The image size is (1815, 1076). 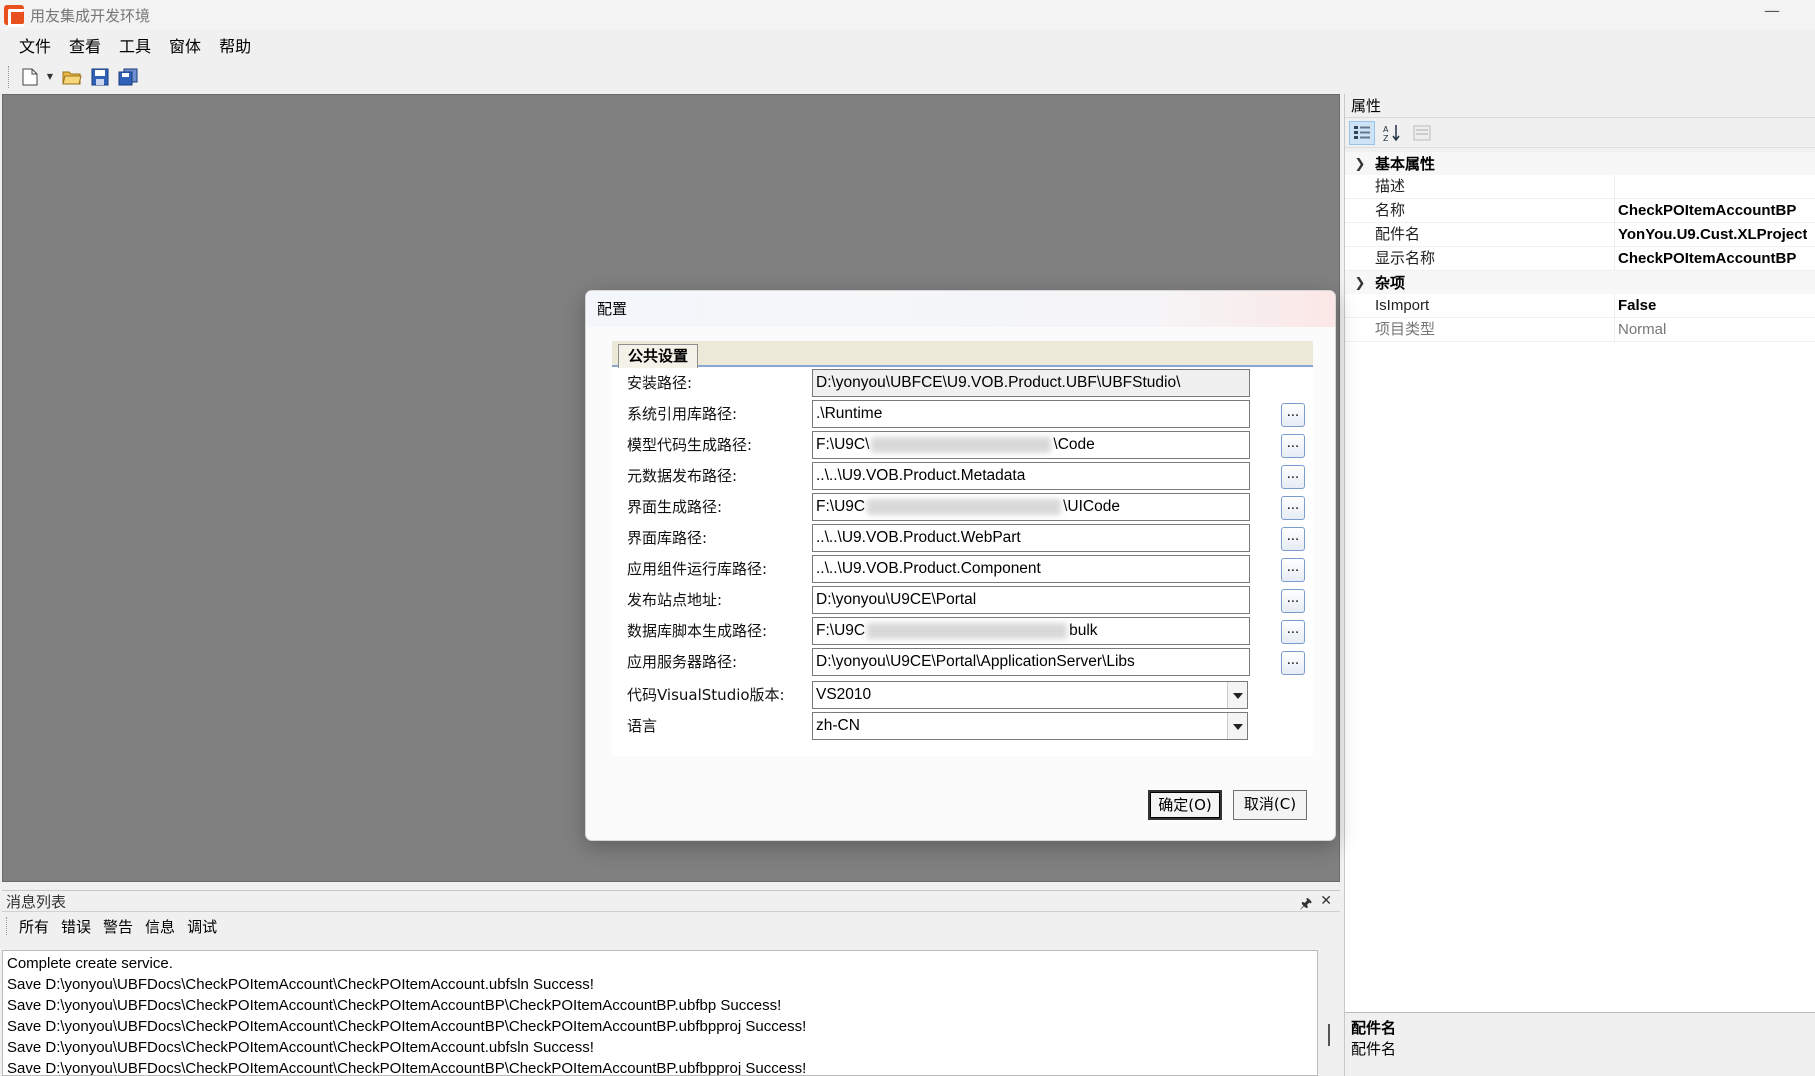 I want to click on toolbar-grip, so click(x=9, y=76).